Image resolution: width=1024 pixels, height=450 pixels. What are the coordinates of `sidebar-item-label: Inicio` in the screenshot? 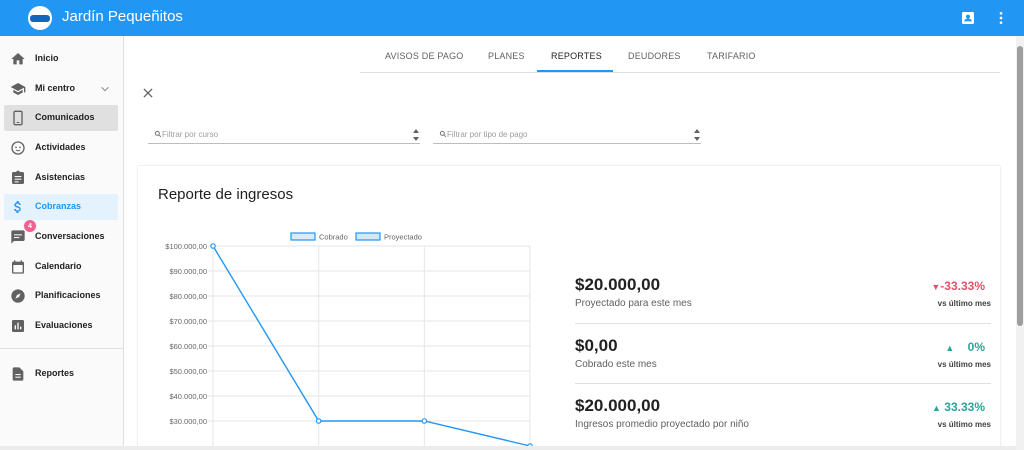 It's located at (47, 58).